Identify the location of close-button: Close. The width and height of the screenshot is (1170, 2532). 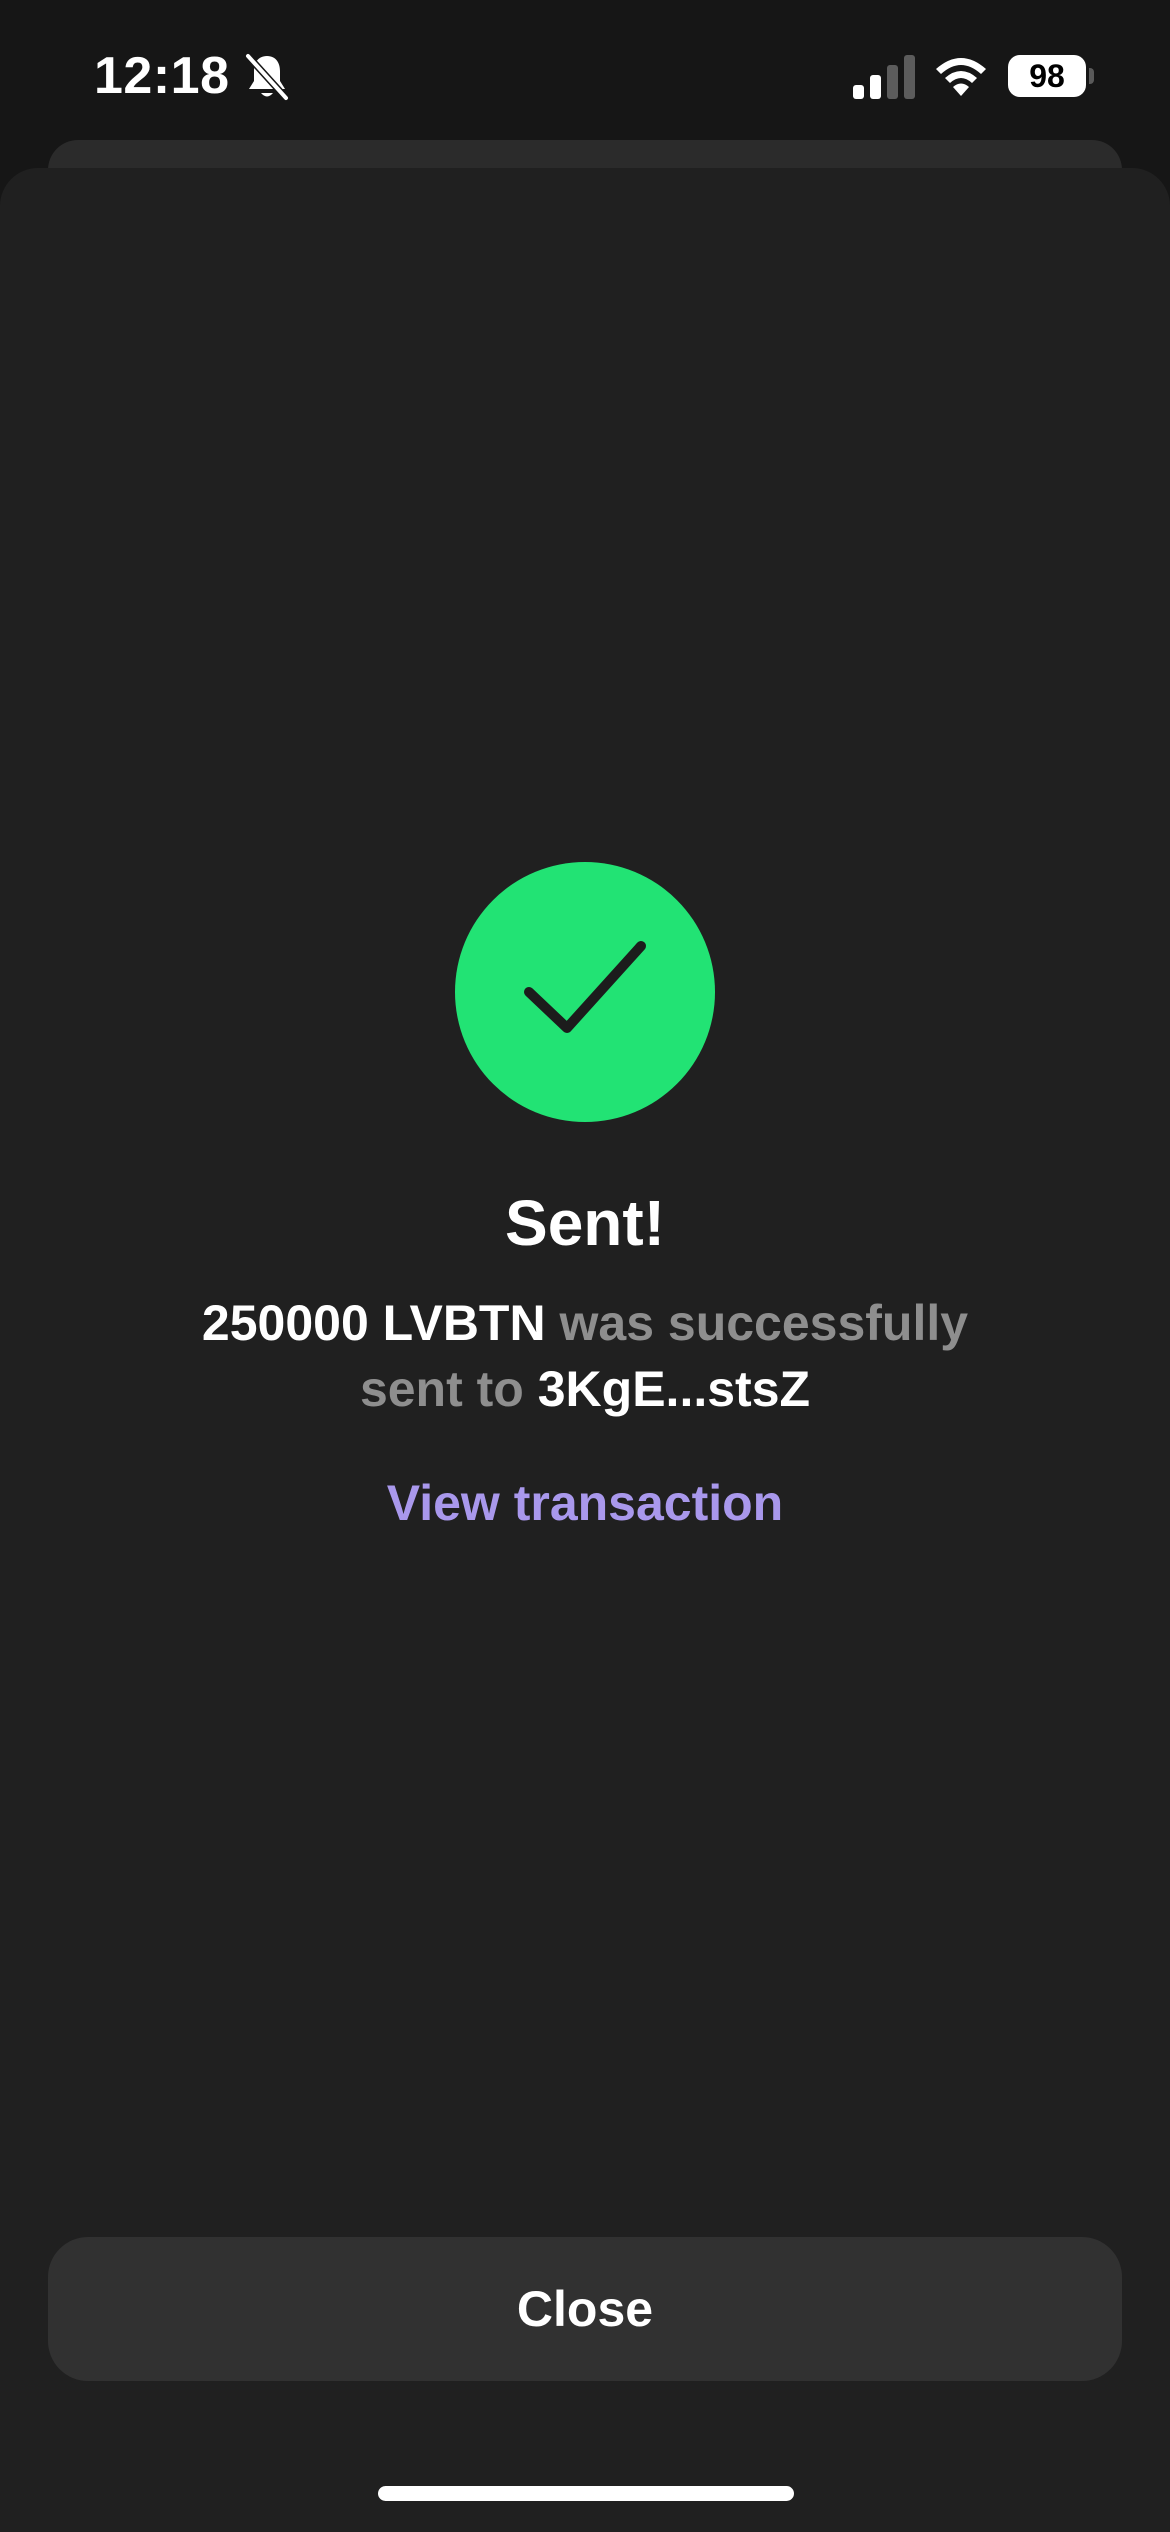
(585, 2309).